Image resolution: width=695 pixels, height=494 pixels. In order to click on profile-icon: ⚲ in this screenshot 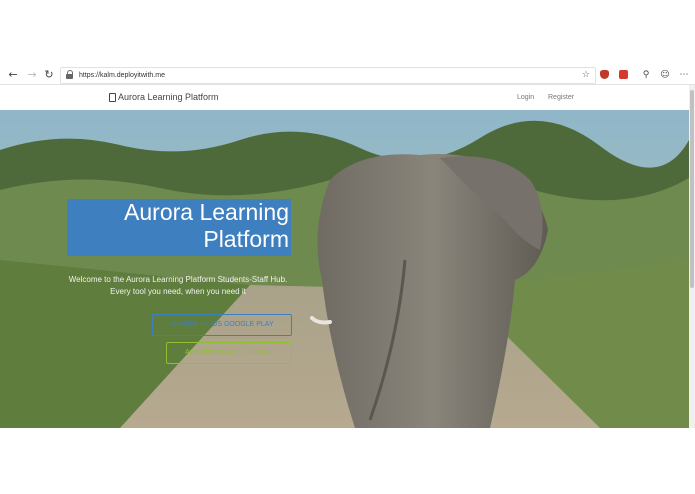, I will do `click(646, 75)`.